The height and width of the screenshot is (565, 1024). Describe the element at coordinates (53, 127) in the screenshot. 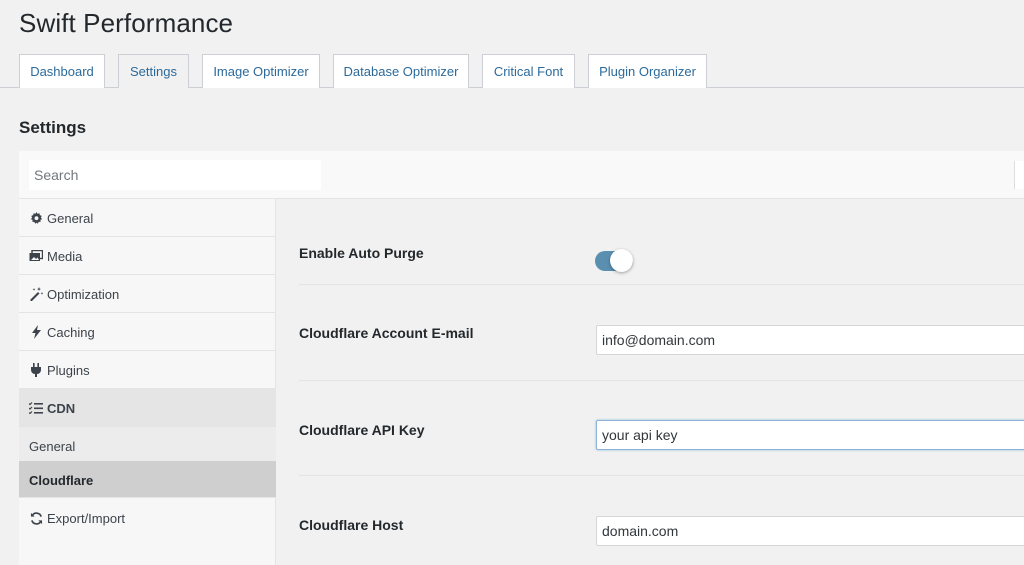

I see `section-title: Settings` at that location.